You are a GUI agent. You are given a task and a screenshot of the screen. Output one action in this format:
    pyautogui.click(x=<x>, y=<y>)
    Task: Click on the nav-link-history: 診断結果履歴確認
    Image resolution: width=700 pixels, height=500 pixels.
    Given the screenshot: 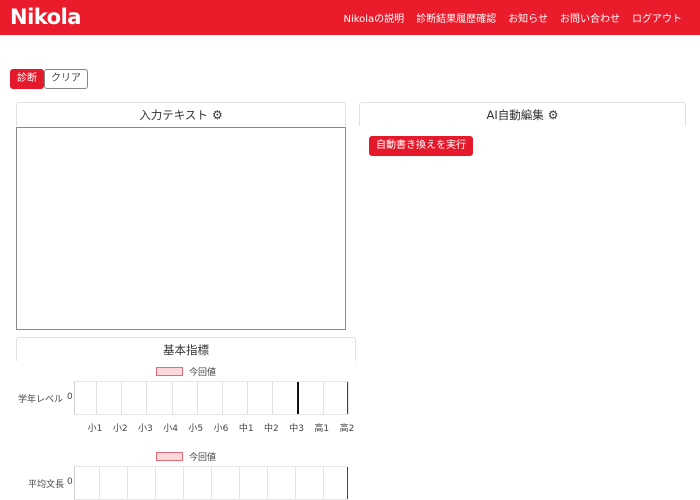 What is the action you would take?
    pyautogui.click(x=456, y=17)
    